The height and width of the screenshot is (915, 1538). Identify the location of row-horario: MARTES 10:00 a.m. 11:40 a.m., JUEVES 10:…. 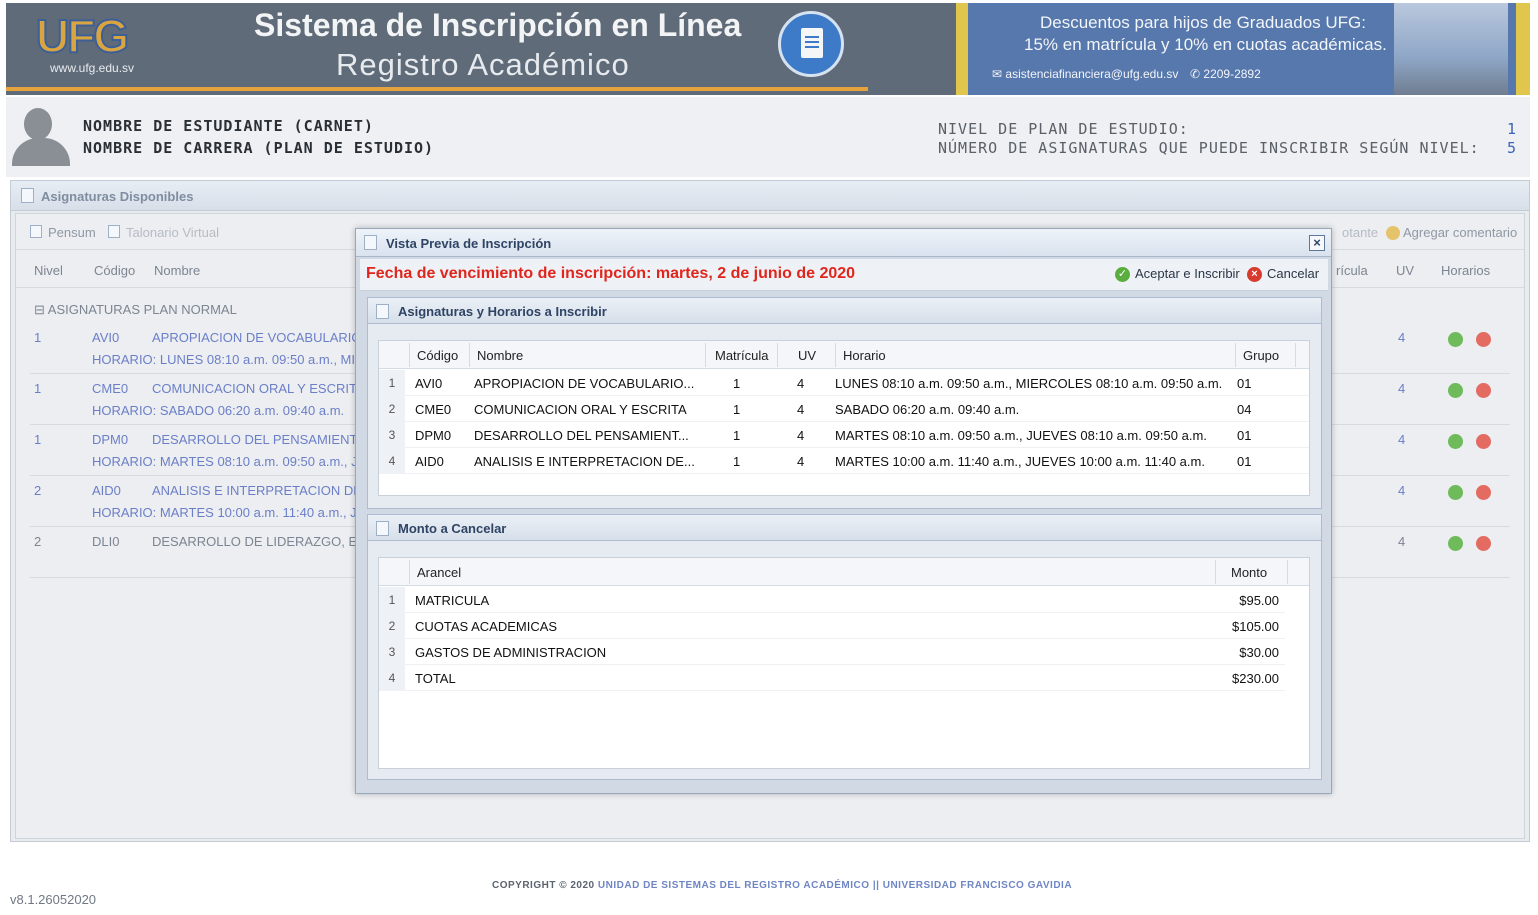
(1020, 461).